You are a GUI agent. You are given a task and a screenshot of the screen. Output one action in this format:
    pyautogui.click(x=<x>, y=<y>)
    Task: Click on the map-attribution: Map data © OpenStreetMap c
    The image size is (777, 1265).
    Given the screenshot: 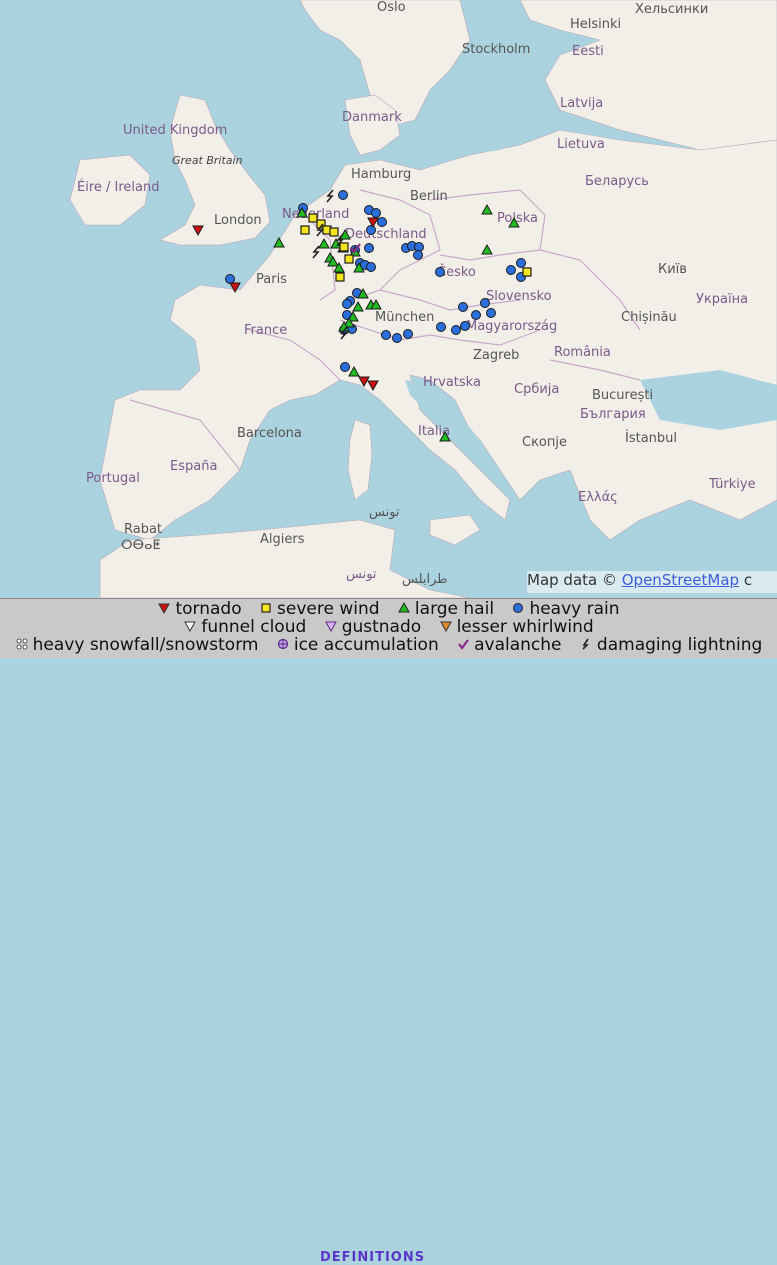 What is the action you would take?
    pyautogui.click(x=652, y=582)
    